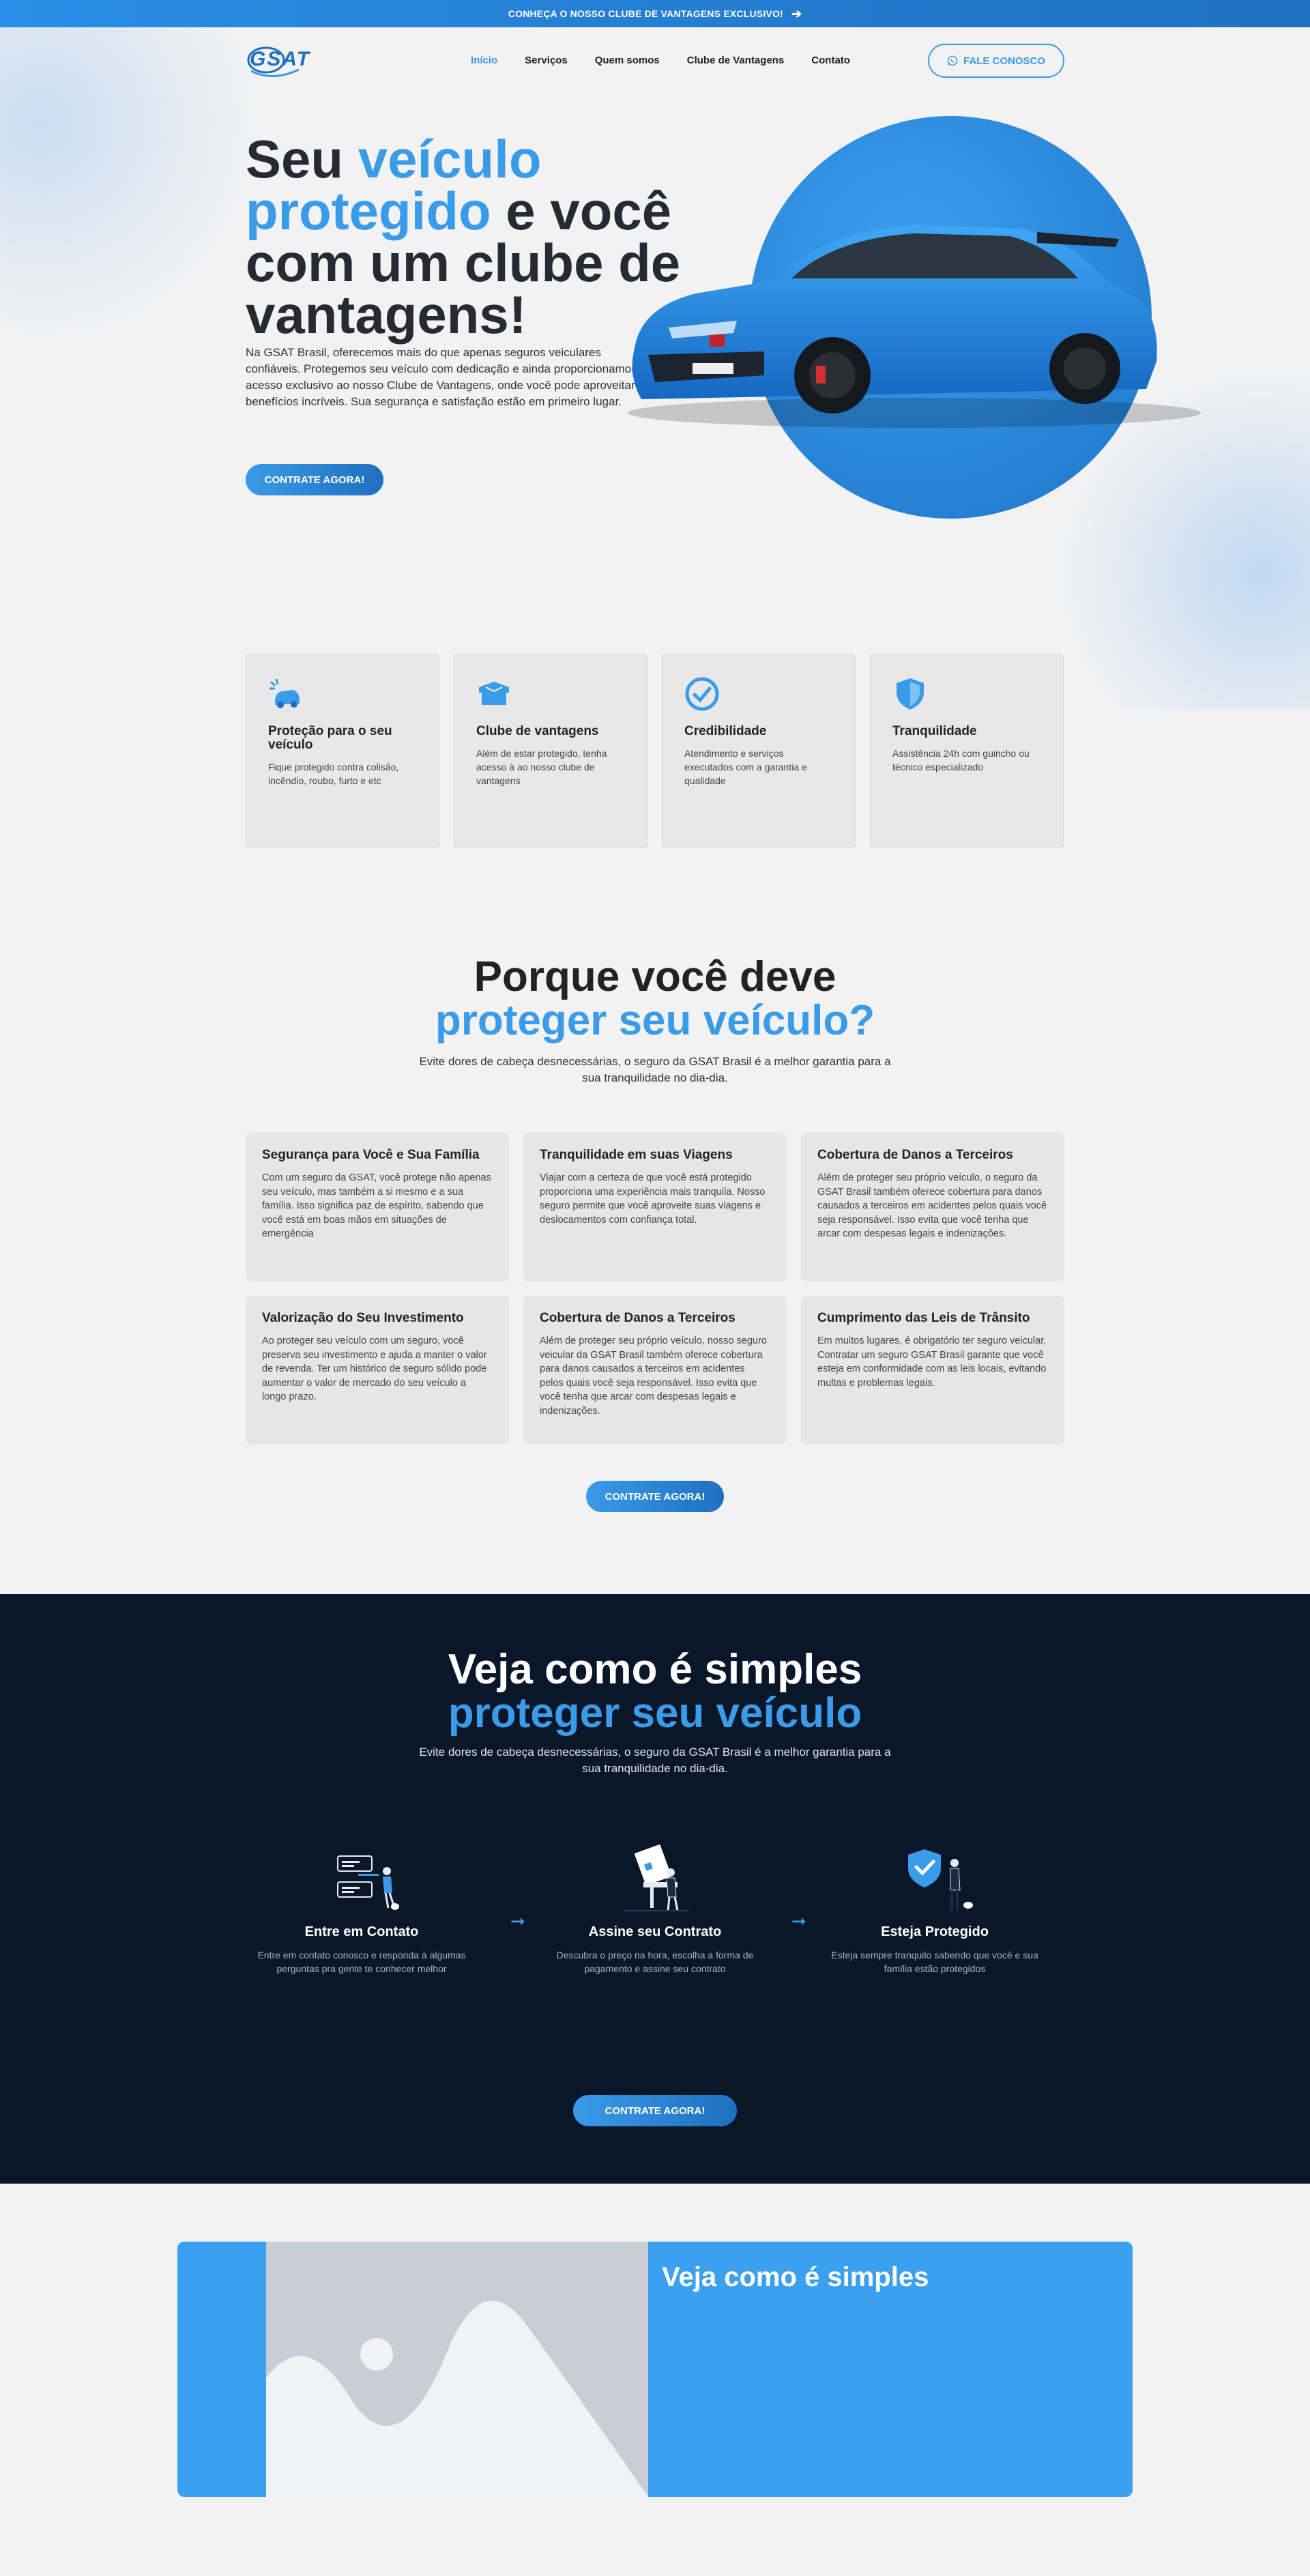 Image resolution: width=1310 pixels, height=2576 pixels. I want to click on reason-title: Tranquilidade em suas Viagens, so click(636, 1155).